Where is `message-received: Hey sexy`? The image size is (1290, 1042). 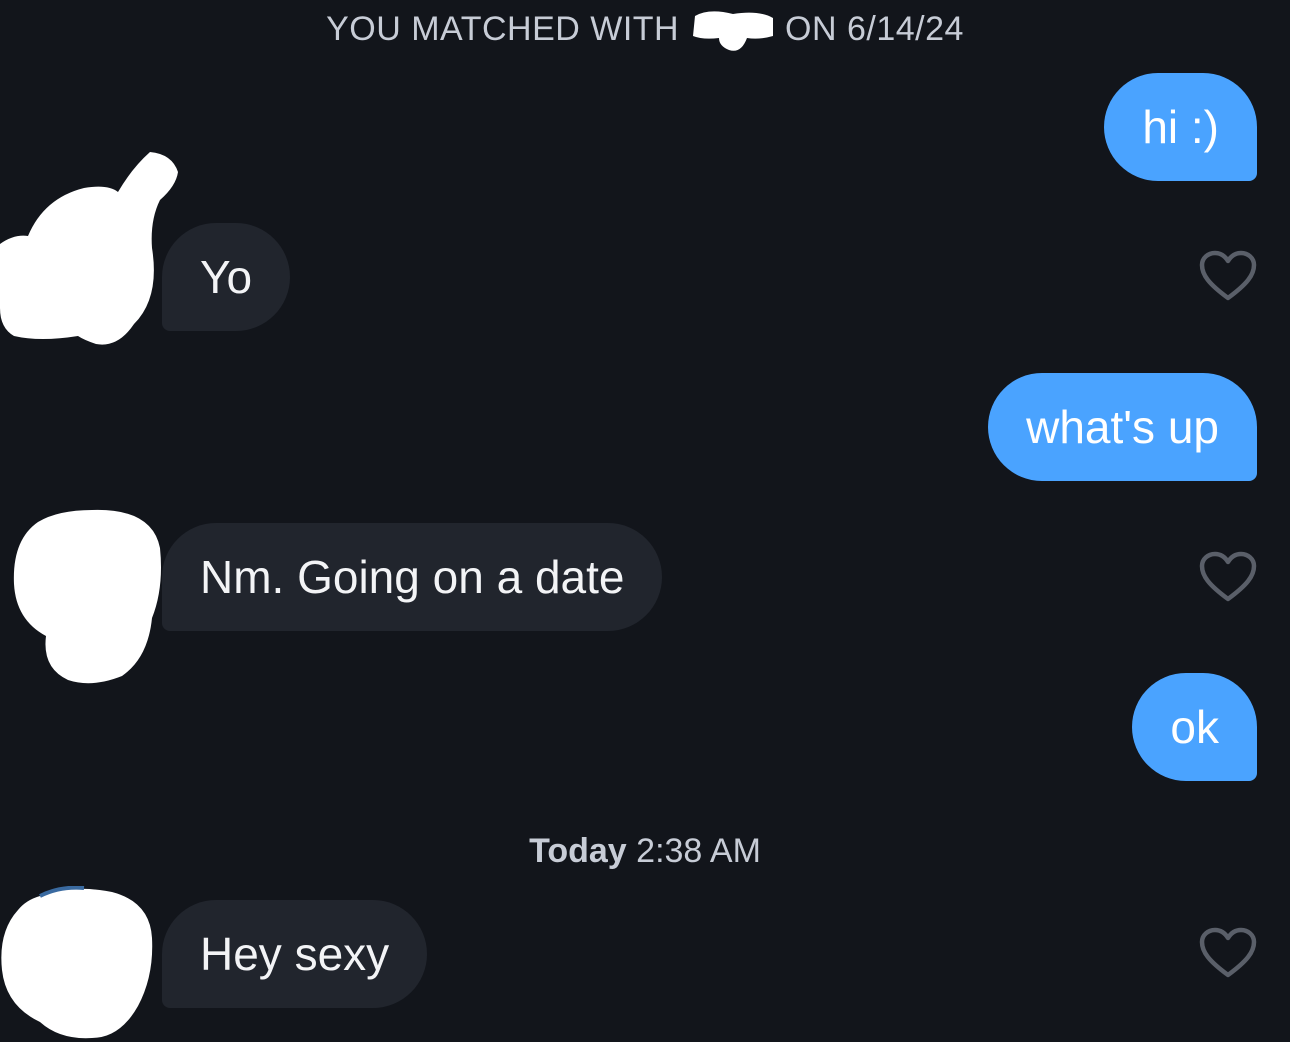
message-received: Hey sexy is located at coordinates (295, 954).